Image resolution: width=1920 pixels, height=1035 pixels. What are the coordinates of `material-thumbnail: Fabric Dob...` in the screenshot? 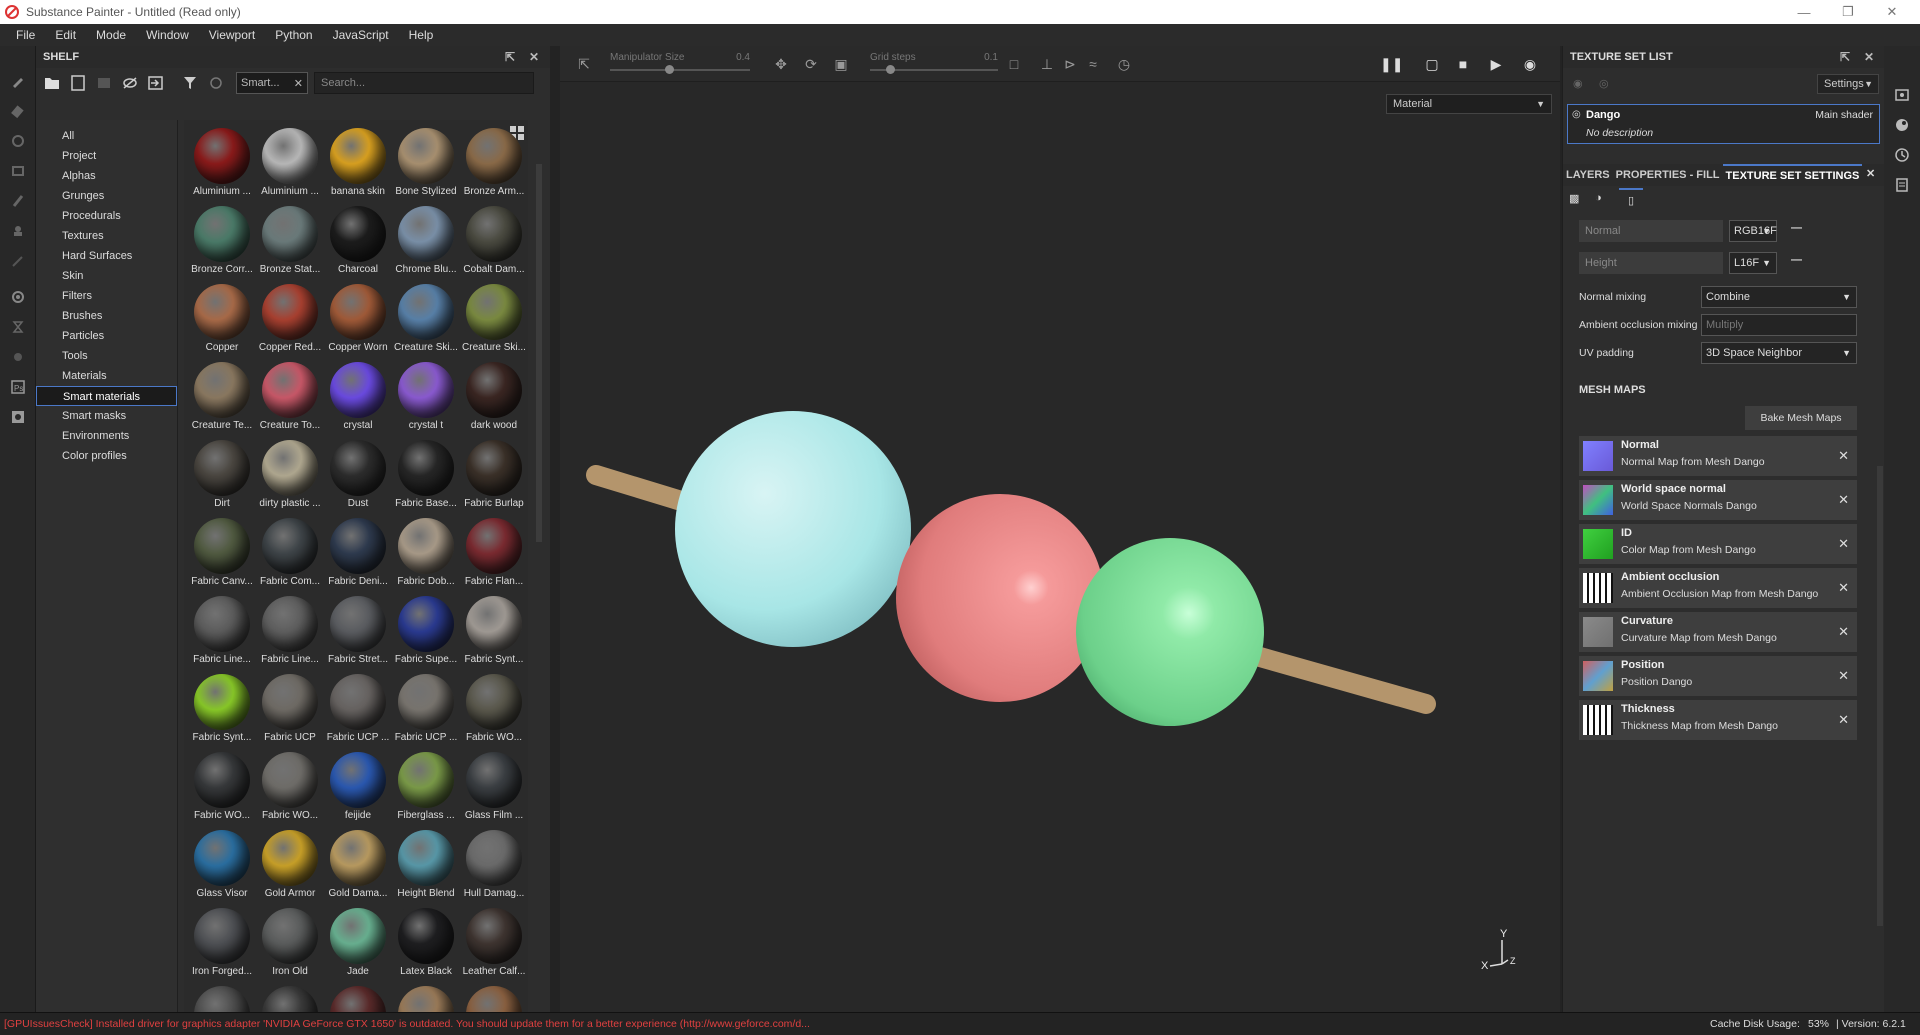 It's located at (426, 553).